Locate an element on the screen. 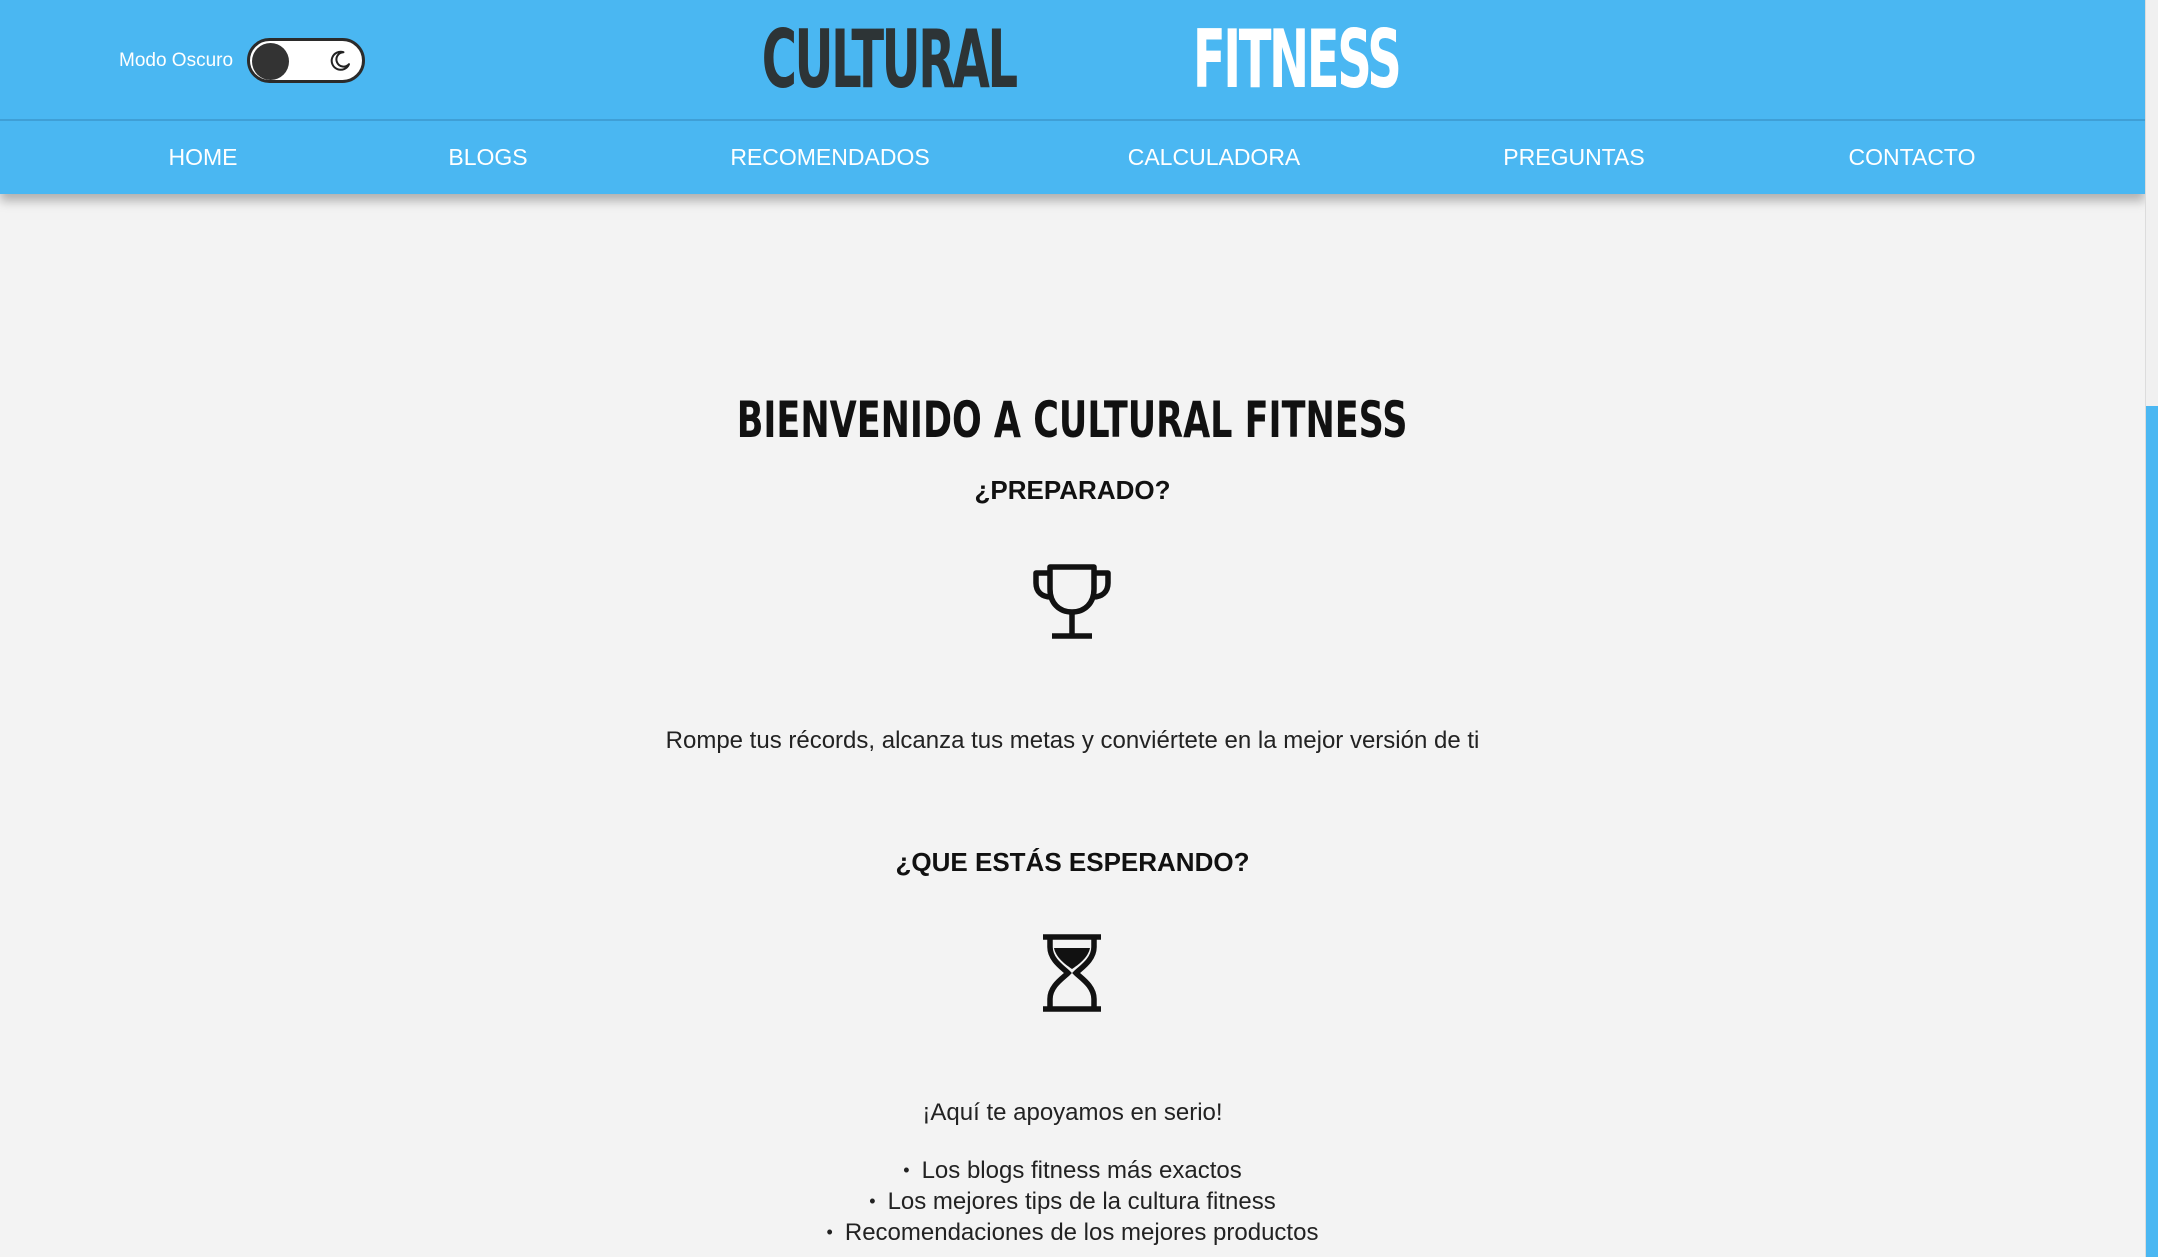 The image size is (2158, 1257). welcome-title-text: BIENVENIDO A CULTURAL FITNESS is located at coordinates (1072, 420).